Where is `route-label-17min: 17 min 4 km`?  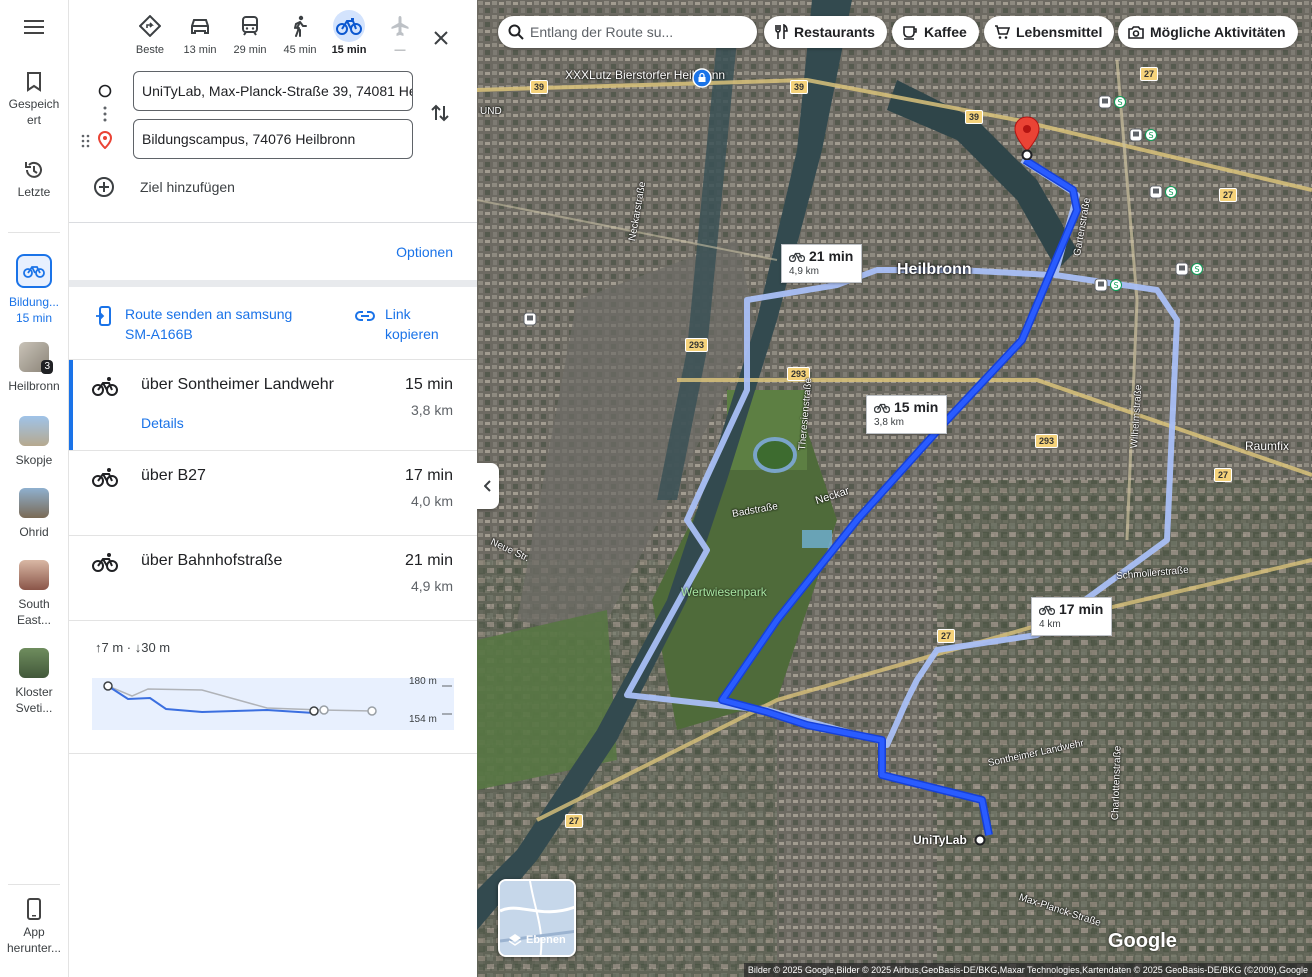
route-label-17min: 17 min 4 km is located at coordinates (1072, 616).